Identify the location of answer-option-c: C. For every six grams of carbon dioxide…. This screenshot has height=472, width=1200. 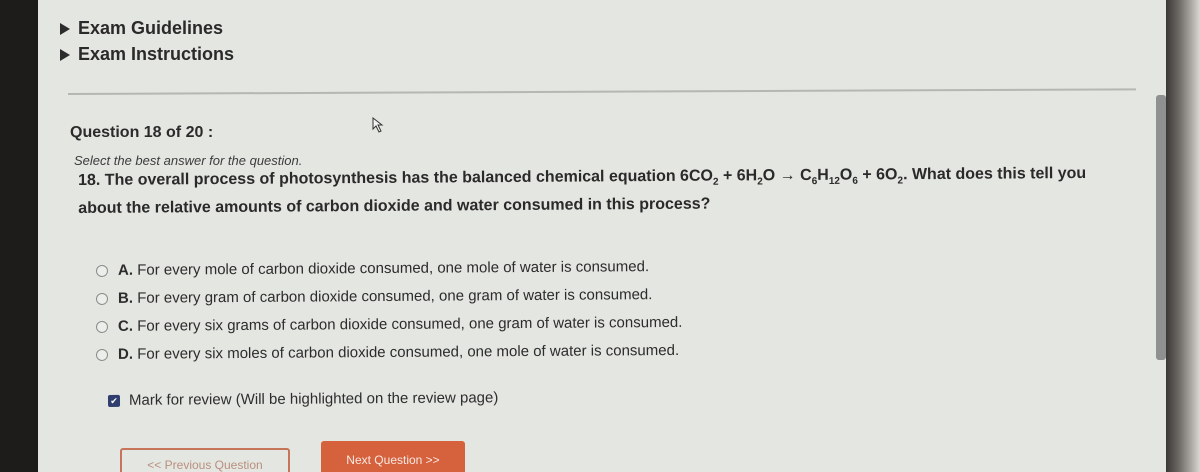
(389, 324).